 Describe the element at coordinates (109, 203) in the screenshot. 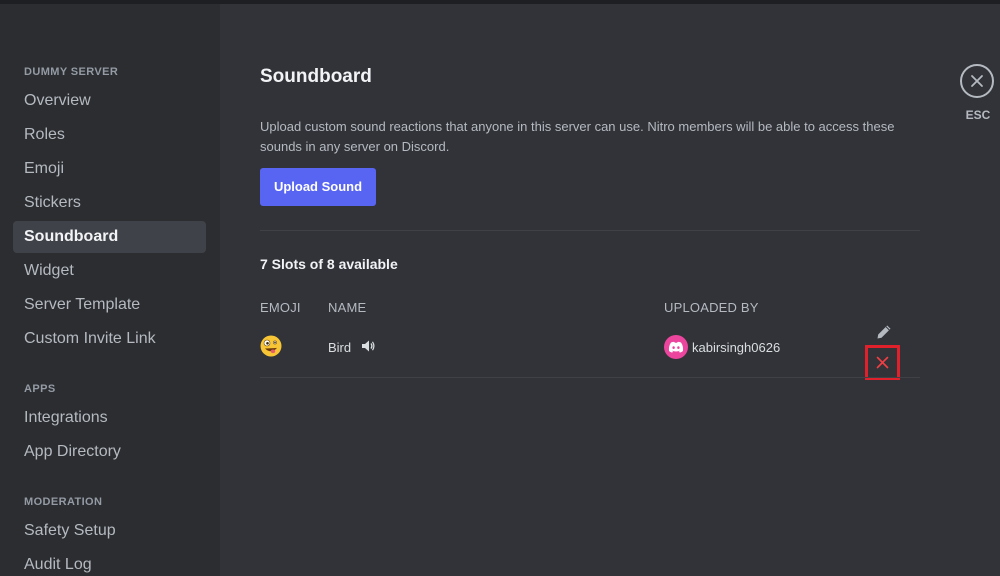

I see `sidebar-item-stickers: Stickers` at that location.